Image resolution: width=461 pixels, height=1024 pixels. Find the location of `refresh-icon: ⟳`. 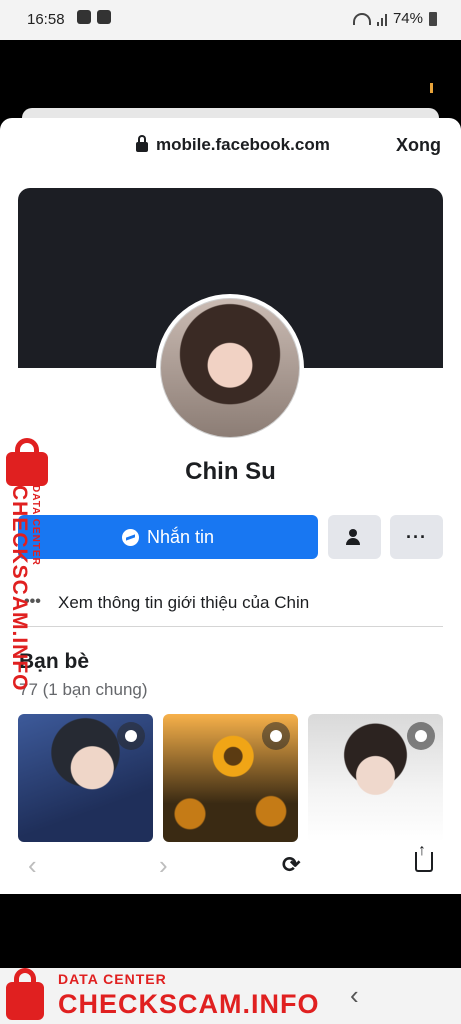

refresh-icon: ⟳ is located at coordinates (291, 865).